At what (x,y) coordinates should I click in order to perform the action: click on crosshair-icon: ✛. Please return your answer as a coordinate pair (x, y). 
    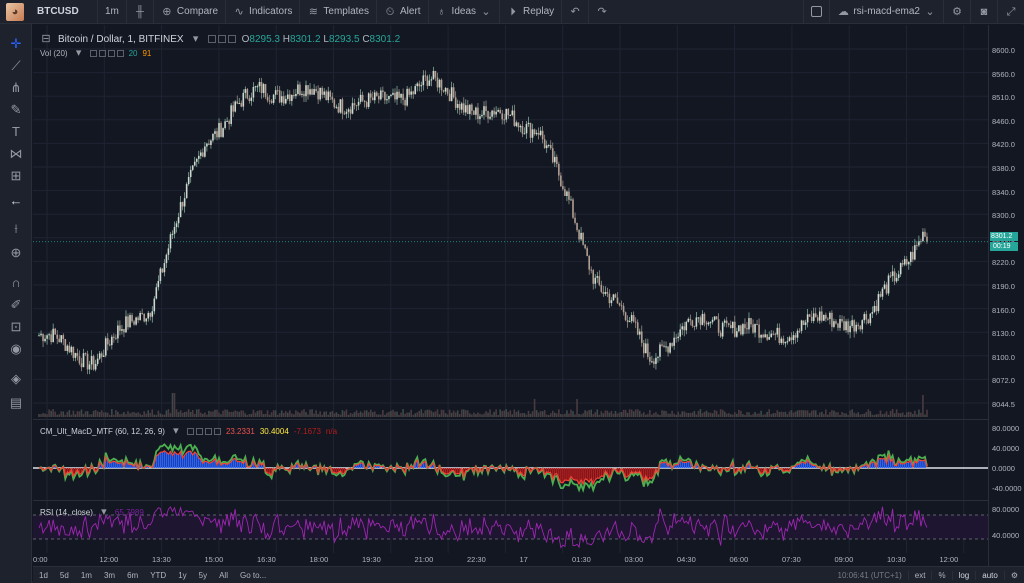
    Looking at the image, I should click on (16, 44).